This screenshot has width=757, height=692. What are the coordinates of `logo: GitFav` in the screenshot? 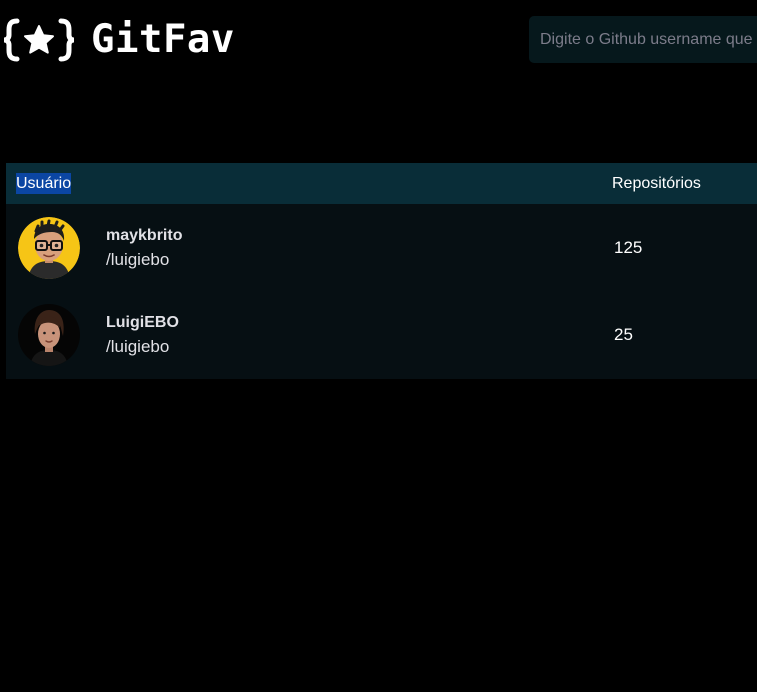 It's located at (119, 40).